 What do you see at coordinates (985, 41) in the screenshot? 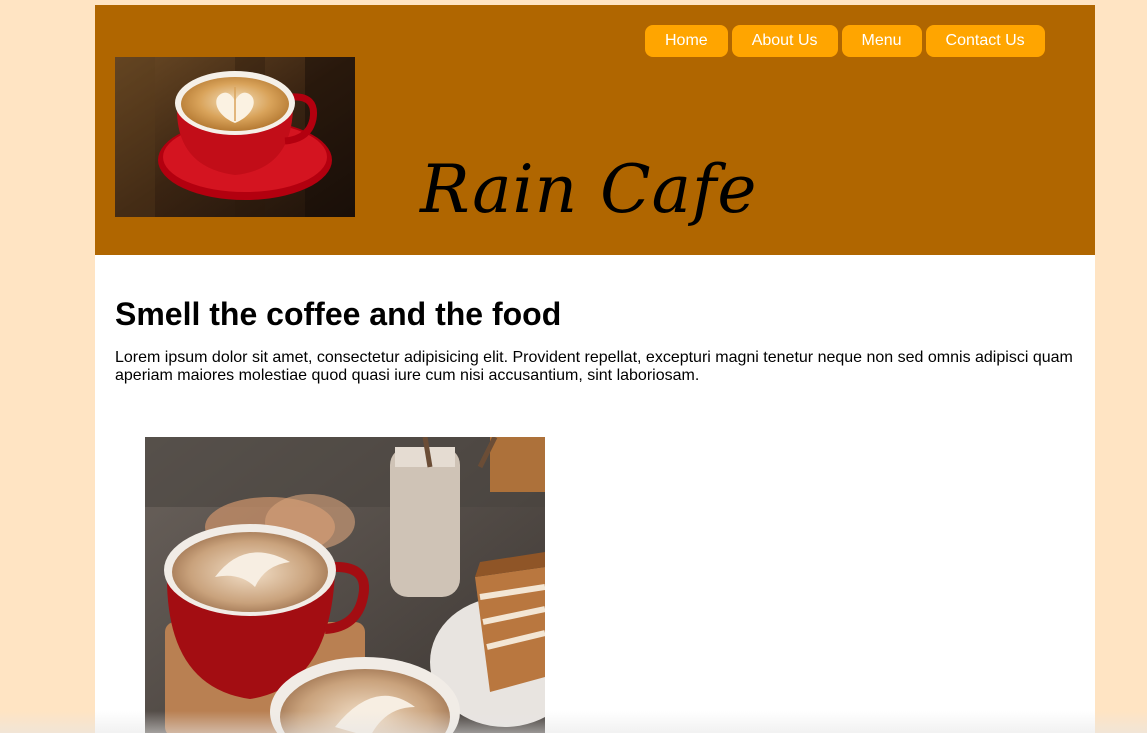
I see `nav-contact-button: Contact Us` at bounding box center [985, 41].